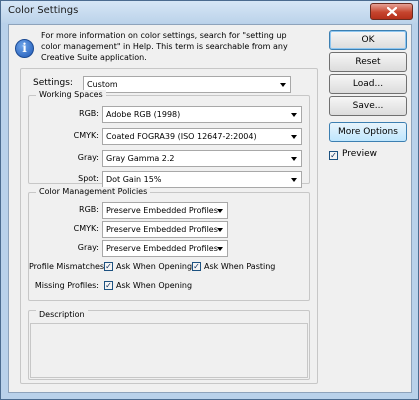 This screenshot has height=400, width=419. Describe the element at coordinates (368, 40) in the screenshot. I see `ok-button: OK` at that location.